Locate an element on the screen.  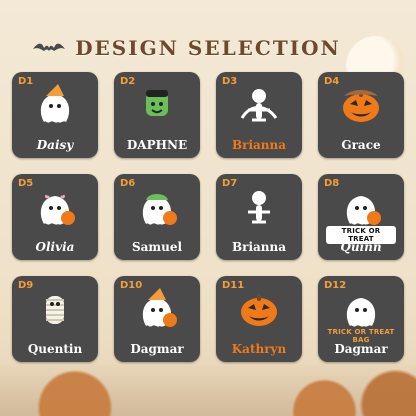
jack-o-lantern-icon is located at coordinates (259, 310).